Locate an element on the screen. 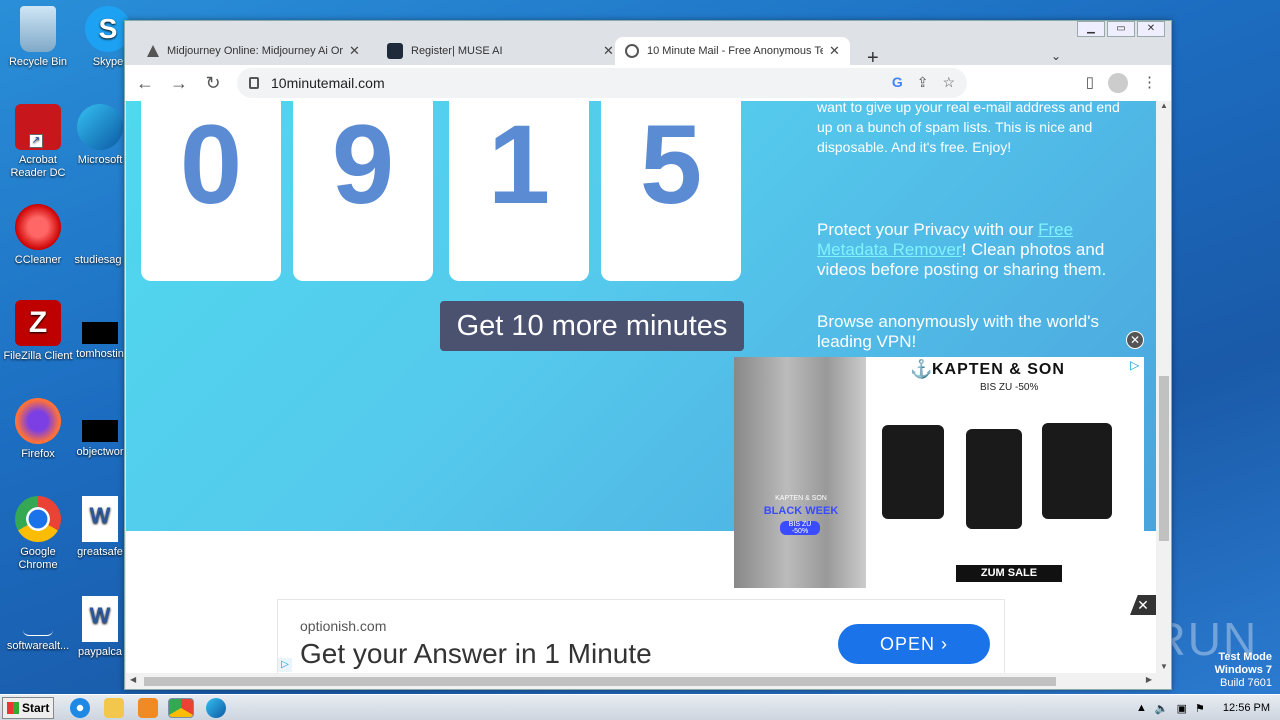 This screenshot has width=1280, height=720. ccleaner-icon is located at coordinates (38, 227).